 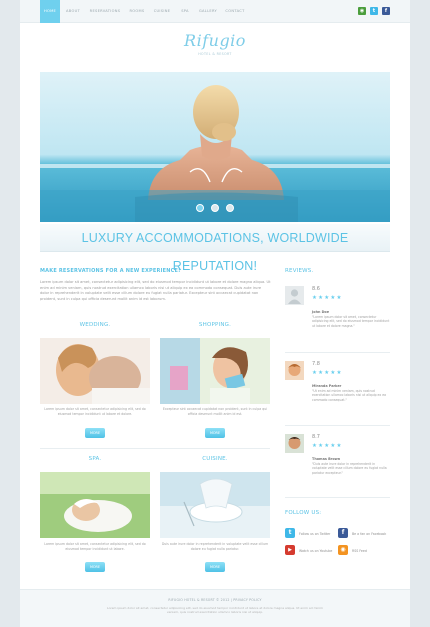 I want to click on nav-contact: Contact, so click(x=235, y=11).